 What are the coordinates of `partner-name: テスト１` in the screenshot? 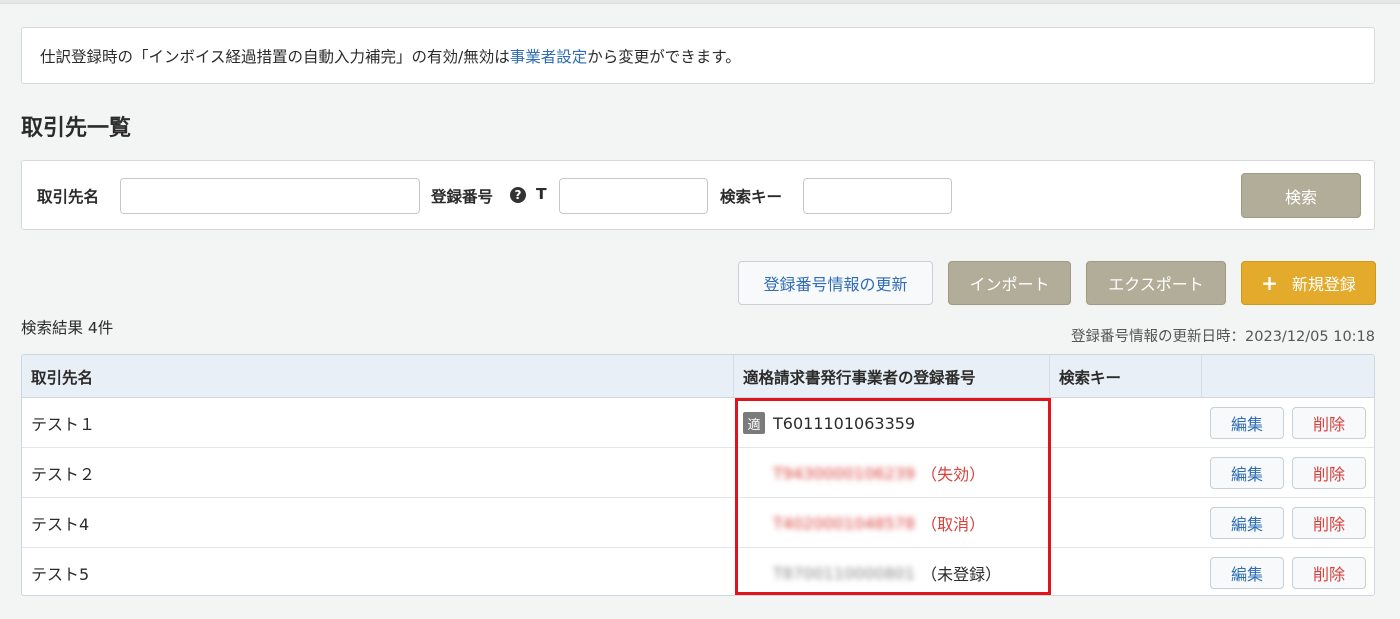 It's located at (63, 424).